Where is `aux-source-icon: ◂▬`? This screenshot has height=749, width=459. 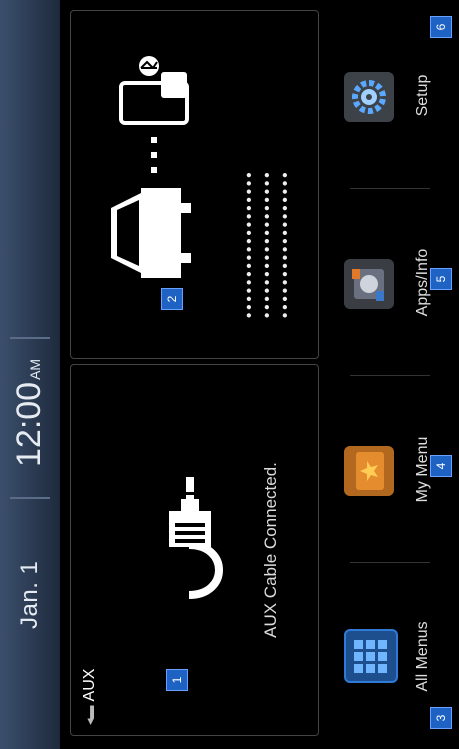 aux-source-icon: ◂▬ is located at coordinates (89, 715).